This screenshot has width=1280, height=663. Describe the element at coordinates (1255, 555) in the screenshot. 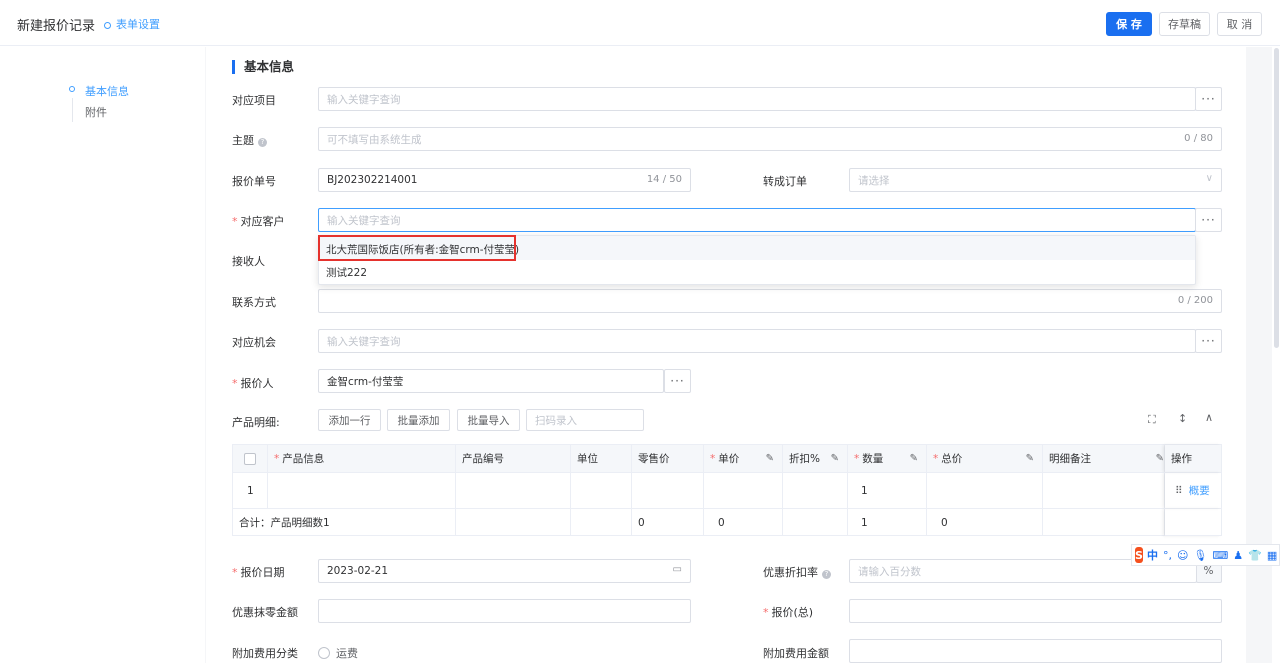

I see `skin-icon: 👕` at that location.